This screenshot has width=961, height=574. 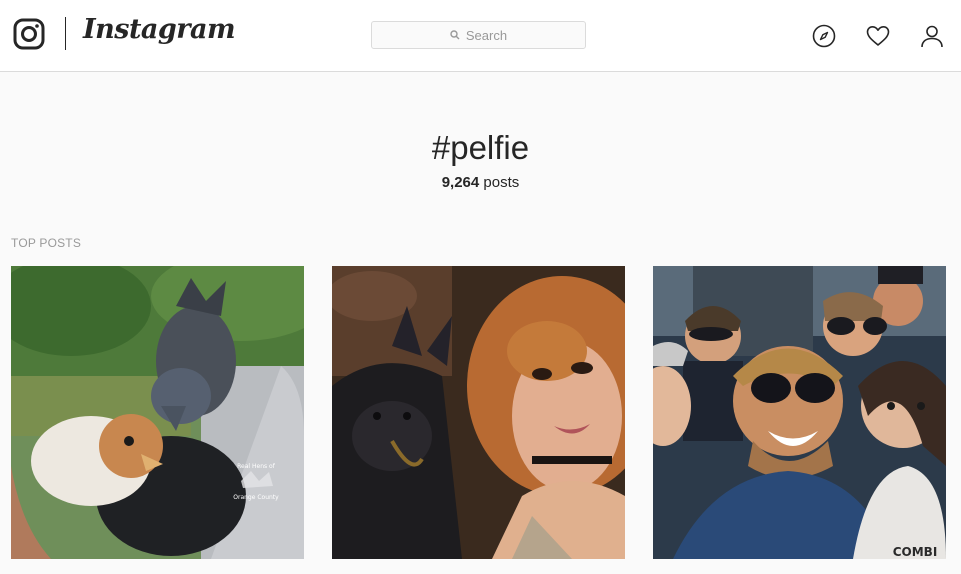 I want to click on top-navigation-bar: Instagram Search, so click(x=480, y=36).